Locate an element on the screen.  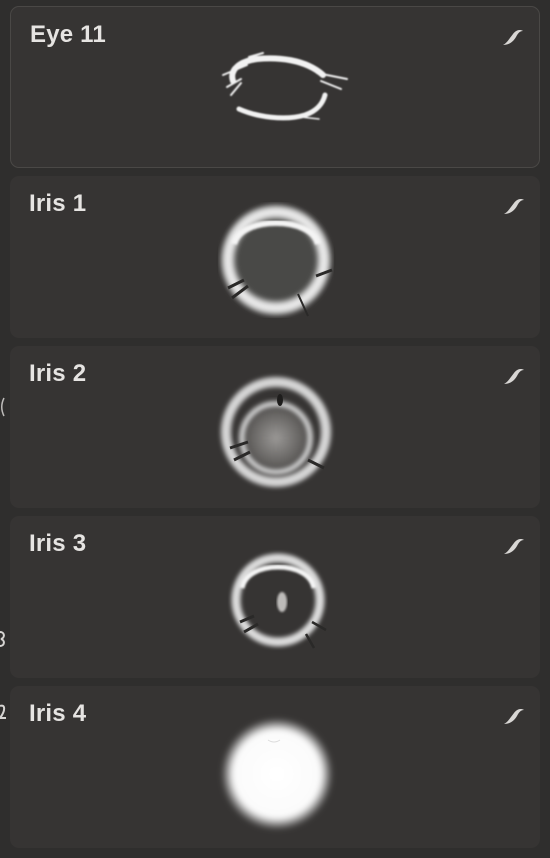
brush-name: Iris 4 is located at coordinates (58, 713).